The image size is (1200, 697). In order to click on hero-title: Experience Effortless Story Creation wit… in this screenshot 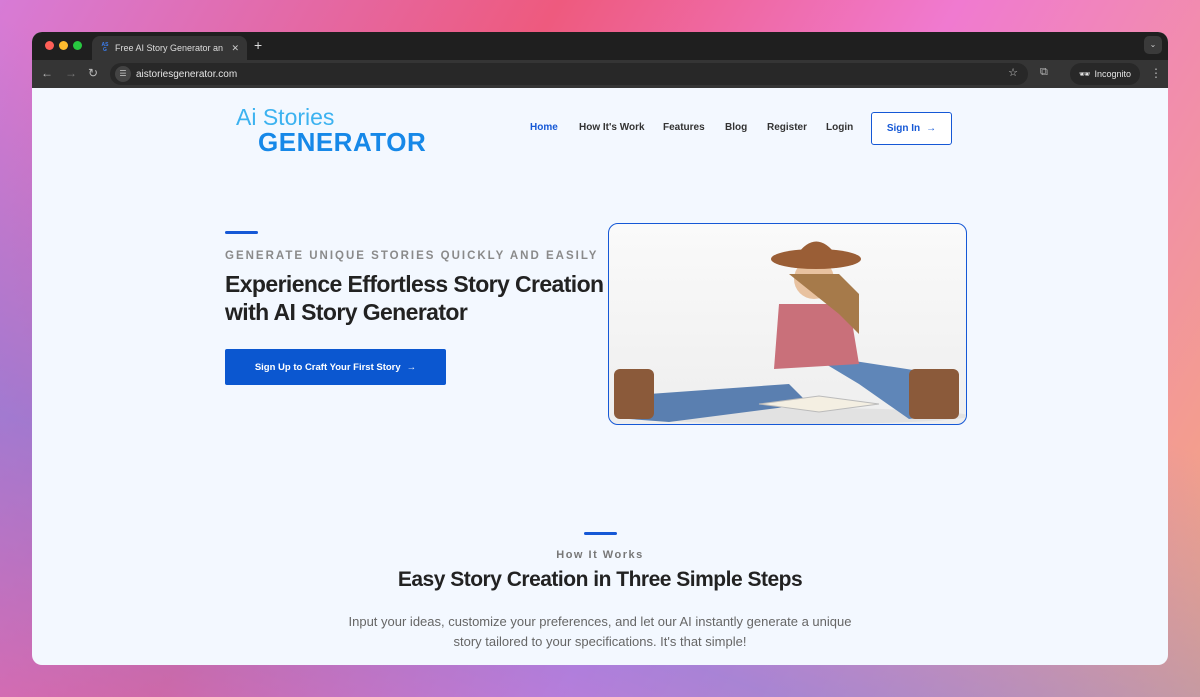, I will do `click(414, 298)`.